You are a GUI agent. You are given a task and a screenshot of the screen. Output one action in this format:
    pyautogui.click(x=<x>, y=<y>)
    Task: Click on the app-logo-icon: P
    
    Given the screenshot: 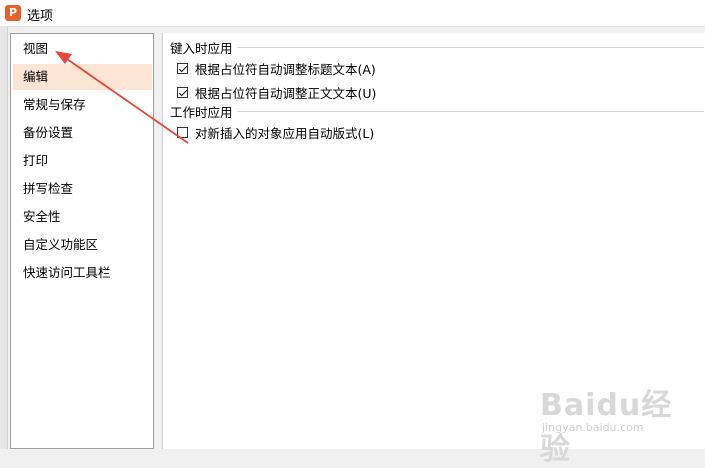 What is the action you would take?
    pyautogui.click(x=13, y=13)
    